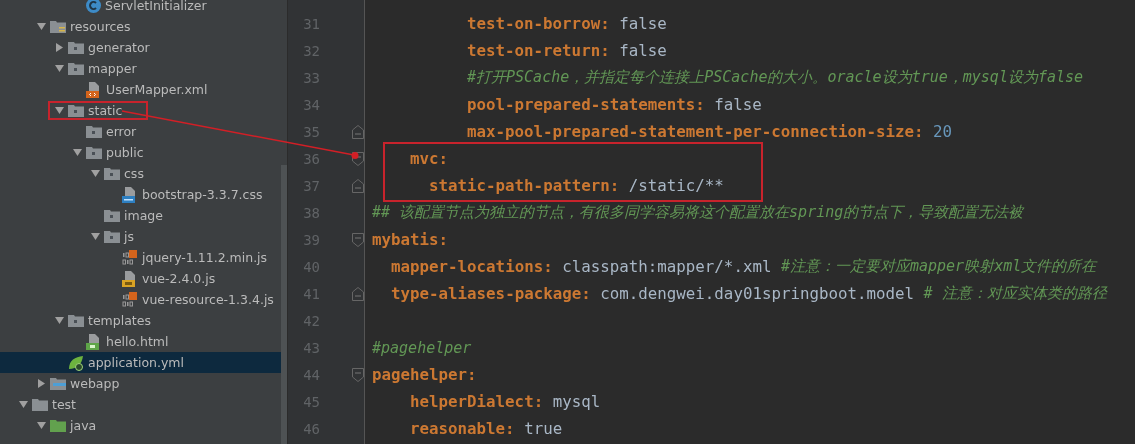 The width and height of the screenshot is (1135, 444). I want to click on code-comment: #注意：一定要对应mapper映射xml文件的所在, so click(938, 266).